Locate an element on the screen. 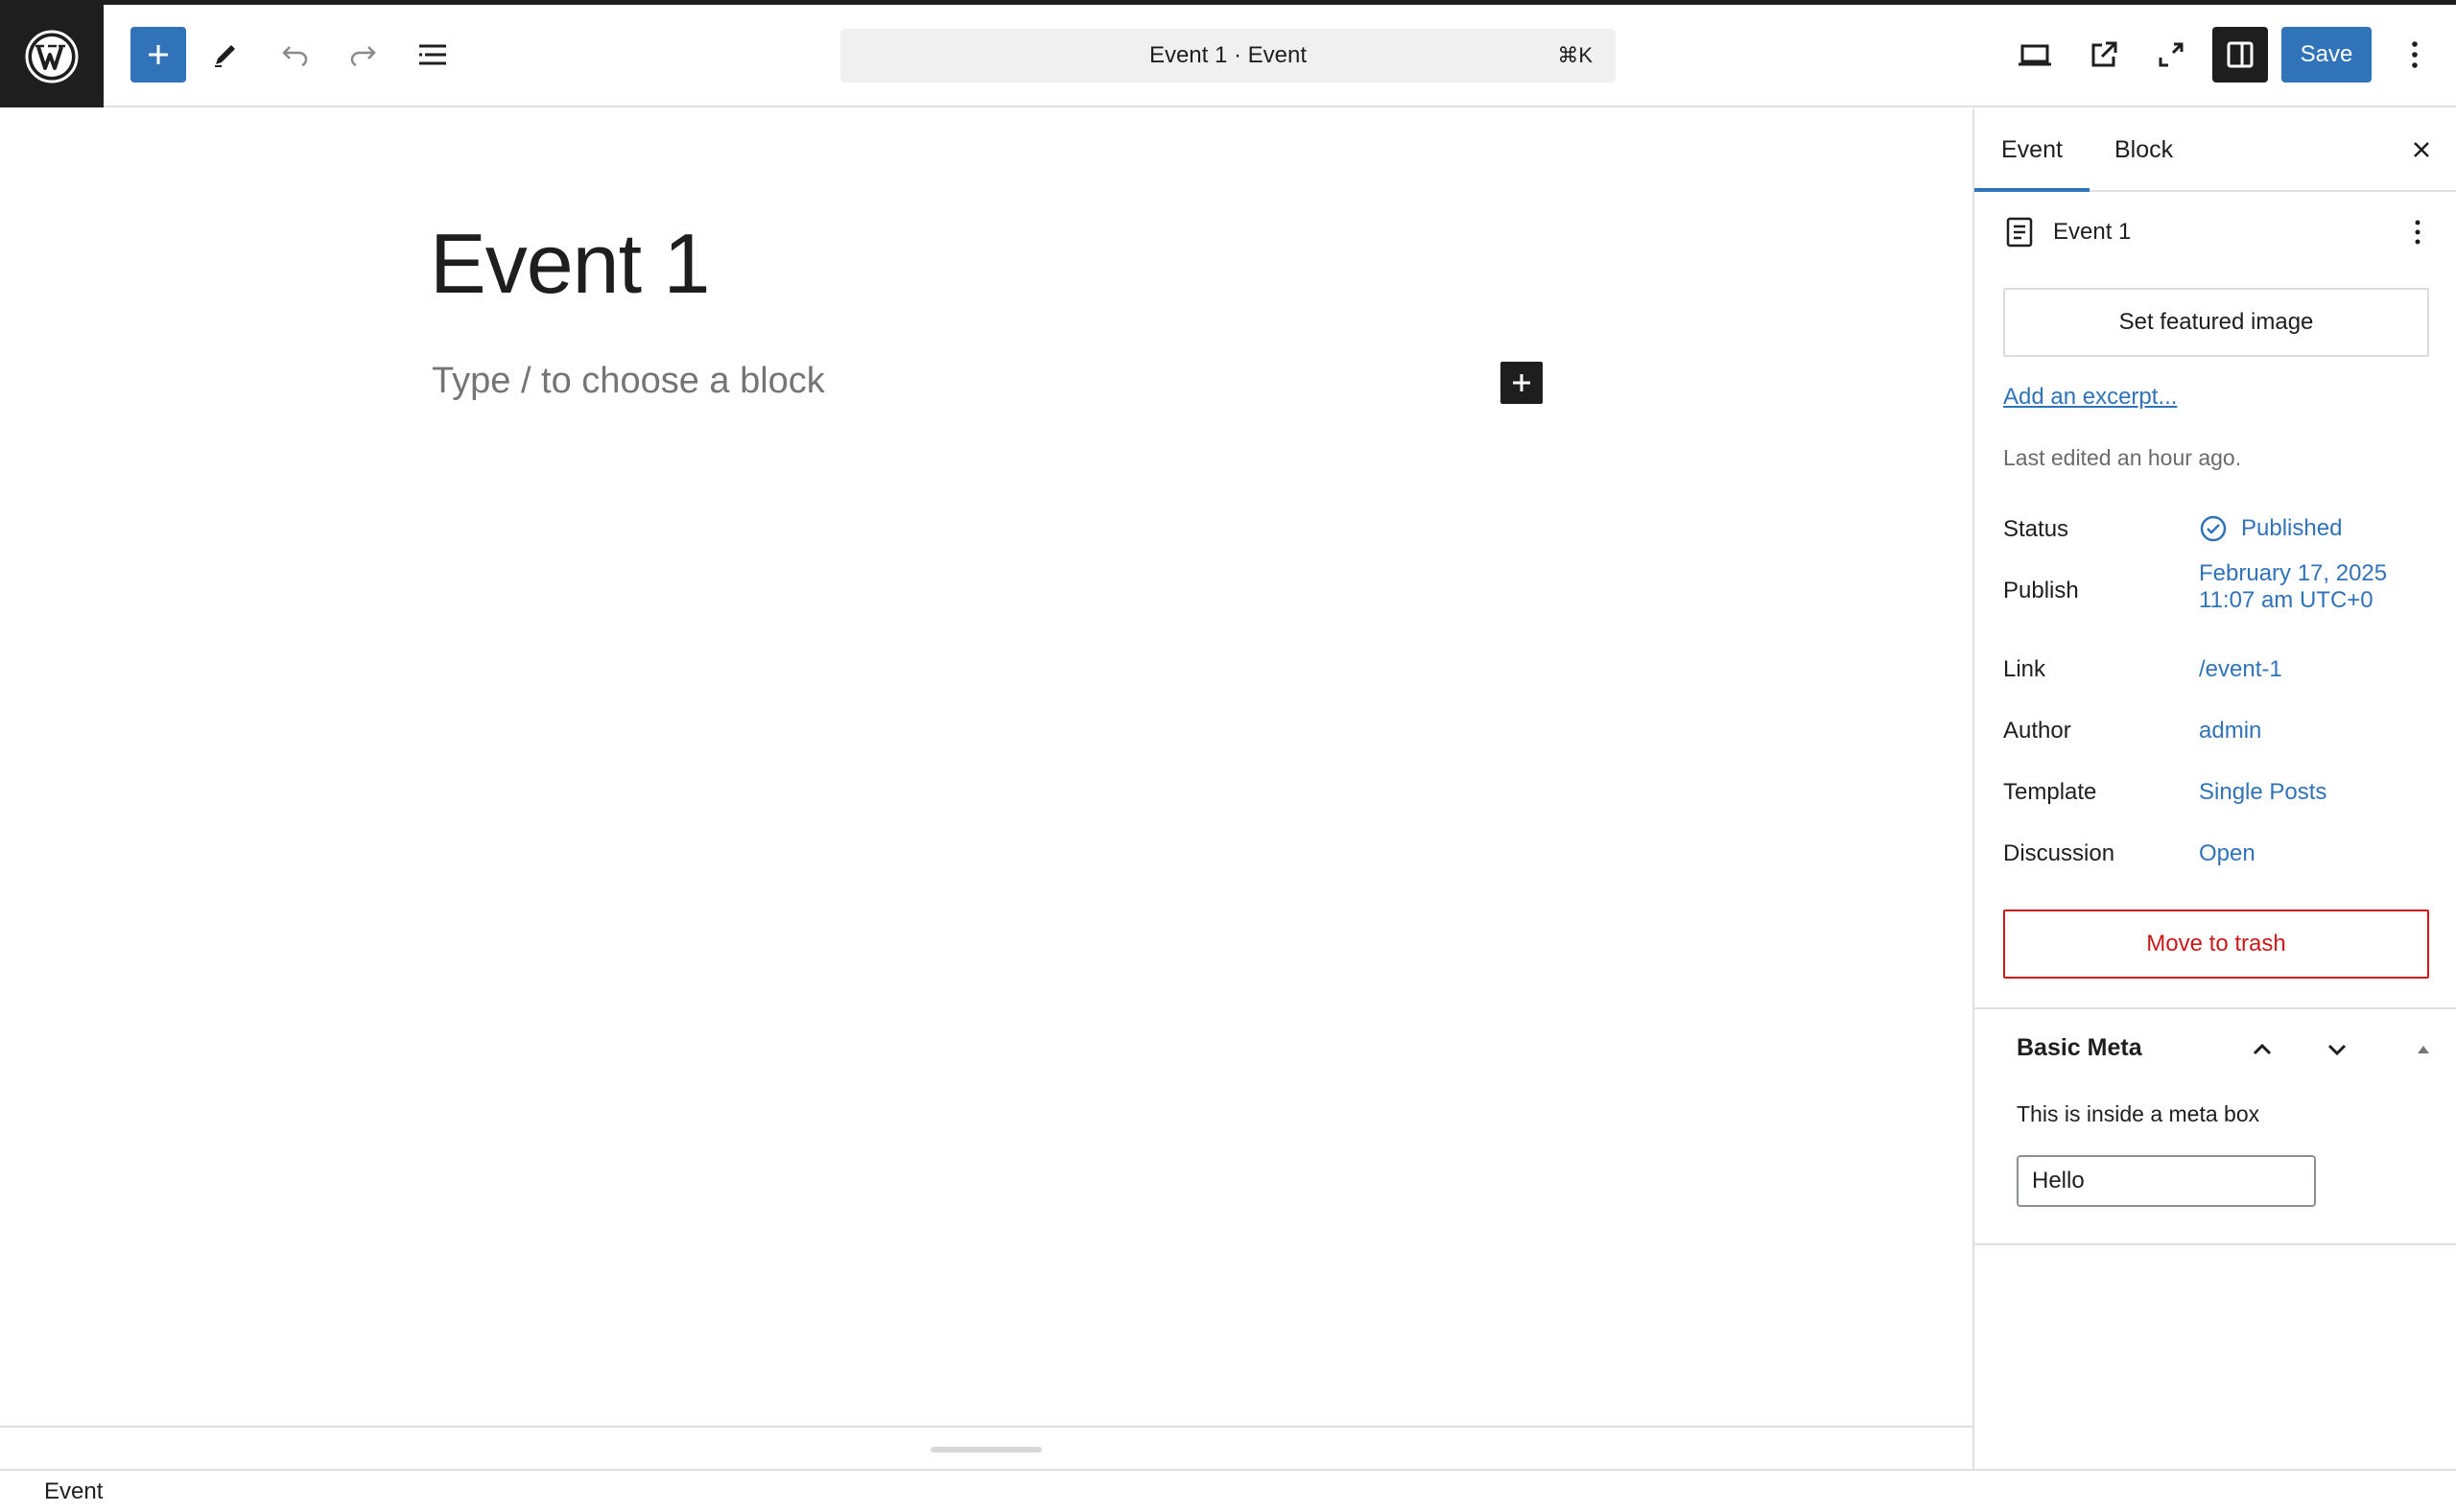 This screenshot has height=1512, width=2456. resize-handle is located at coordinates (986, 1450).